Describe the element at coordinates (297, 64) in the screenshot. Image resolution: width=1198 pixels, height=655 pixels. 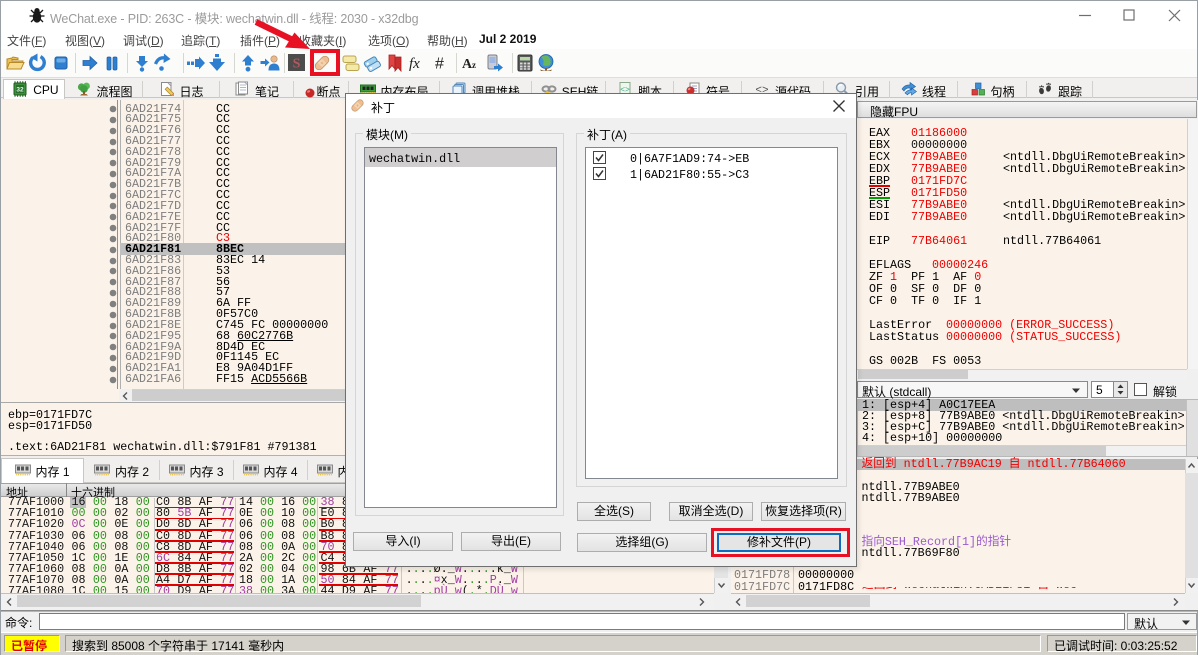
I see `svg-text: S` at that location.